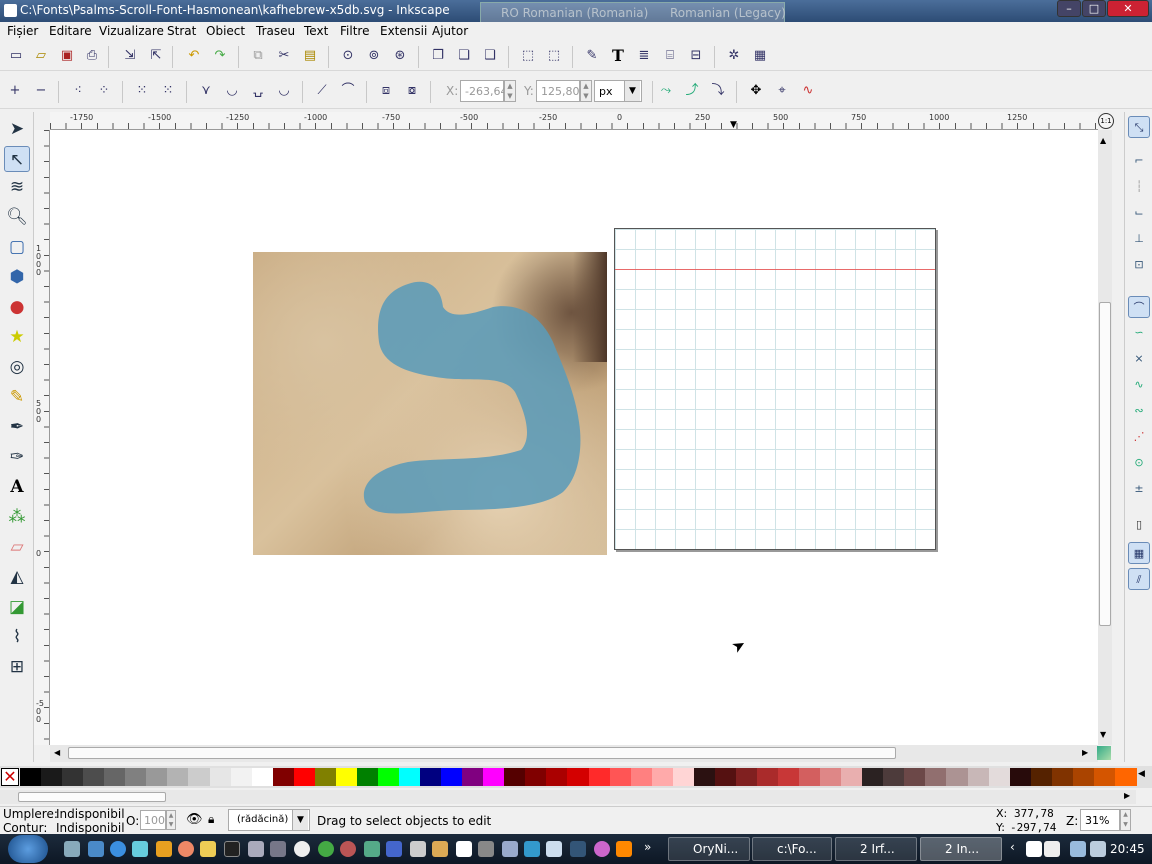  What do you see at coordinates (1052, 849) in the screenshot?
I see `tray-icon` at bounding box center [1052, 849].